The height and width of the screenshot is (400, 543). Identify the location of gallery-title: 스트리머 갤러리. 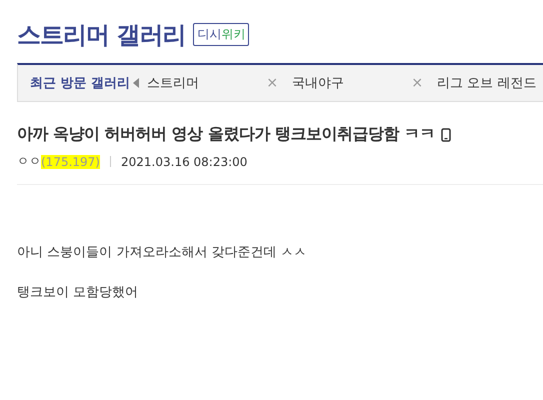
(101, 35).